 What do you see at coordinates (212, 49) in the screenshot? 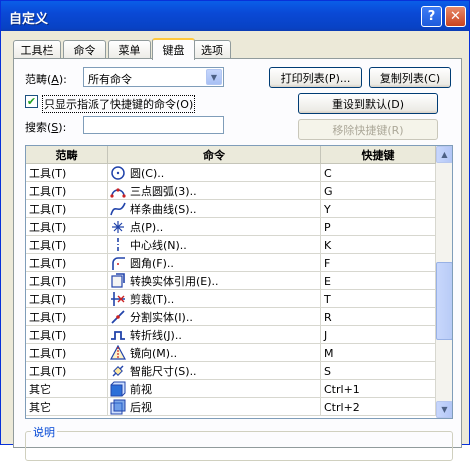
I see `tab-options: 选项` at bounding box center [212, 49].